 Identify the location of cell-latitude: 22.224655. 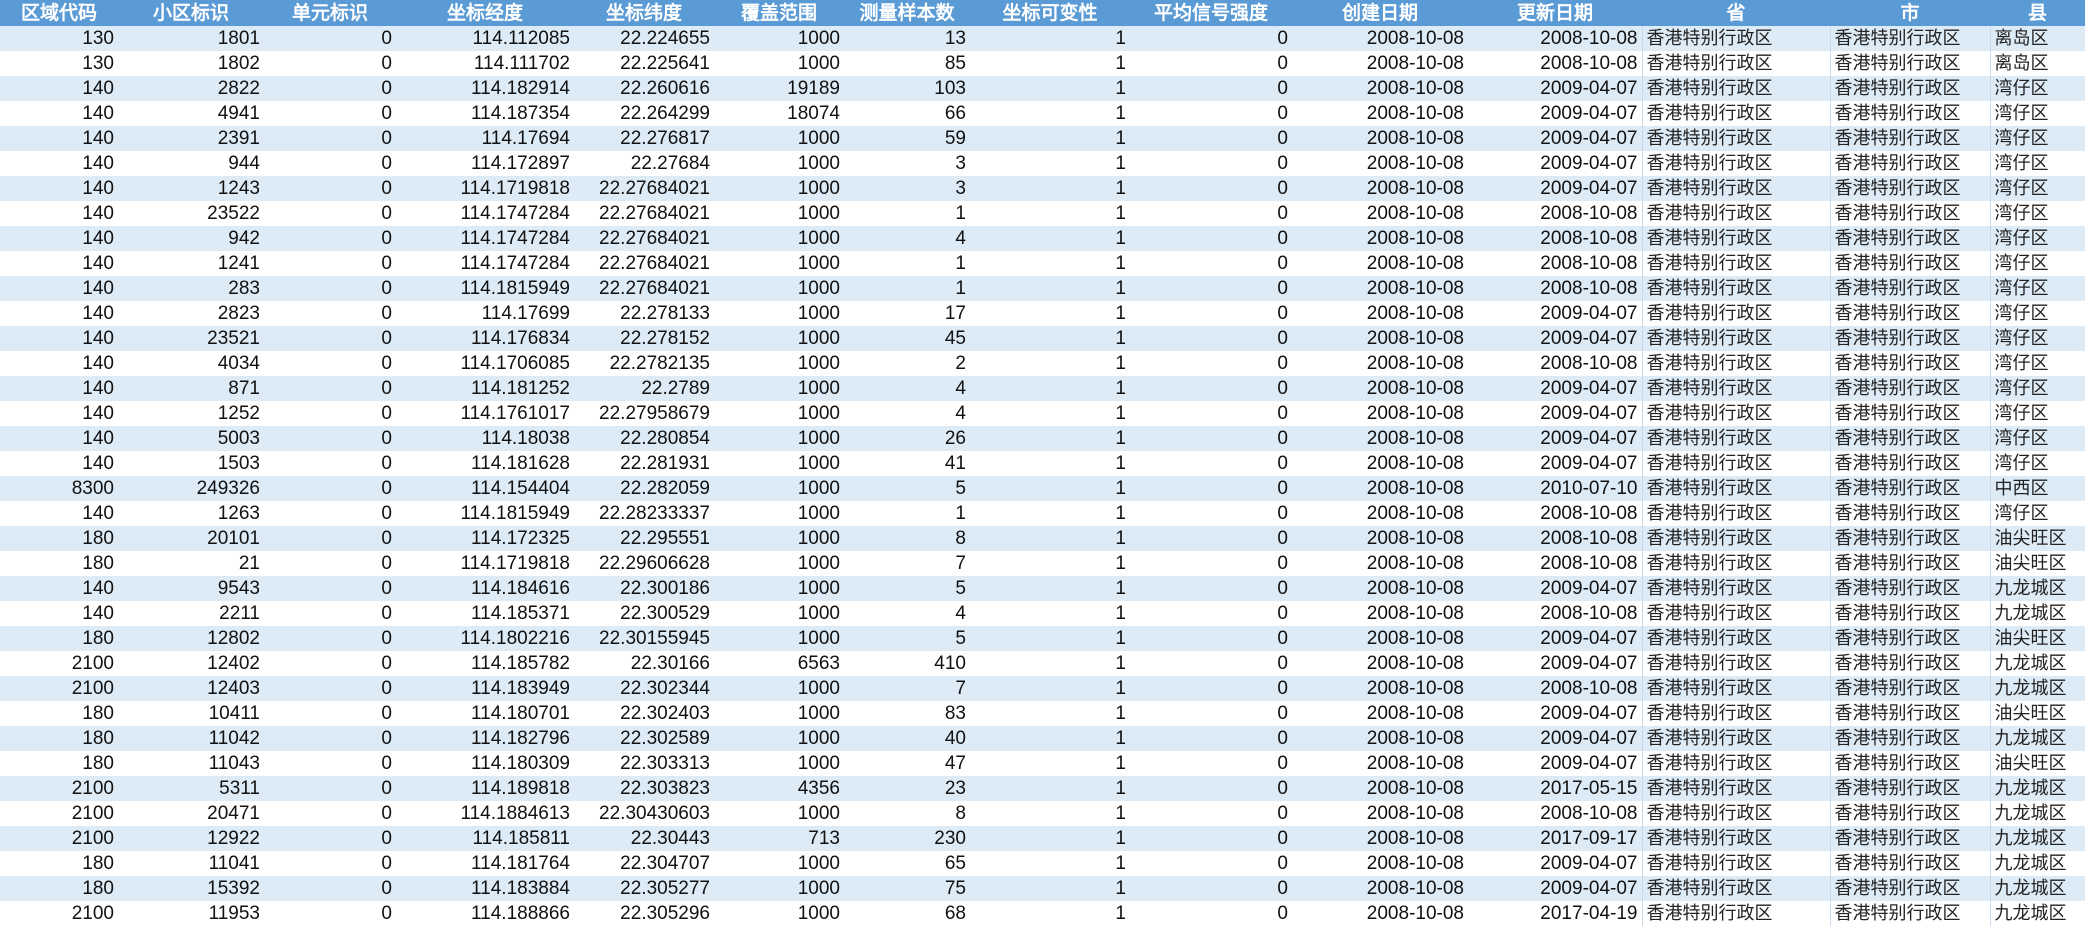
(644, 38).